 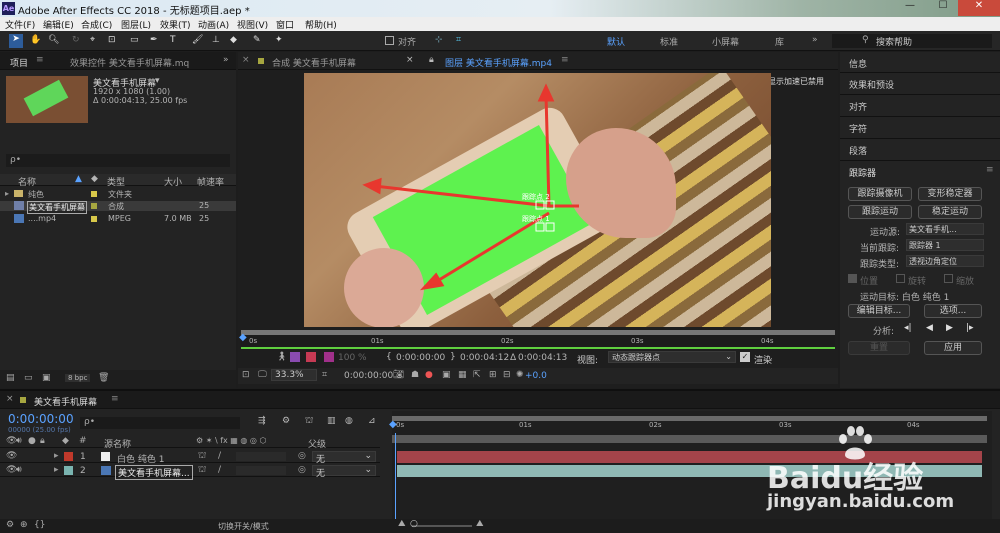 I want to click on apply-button: 应用, so click(x=953, y=348).